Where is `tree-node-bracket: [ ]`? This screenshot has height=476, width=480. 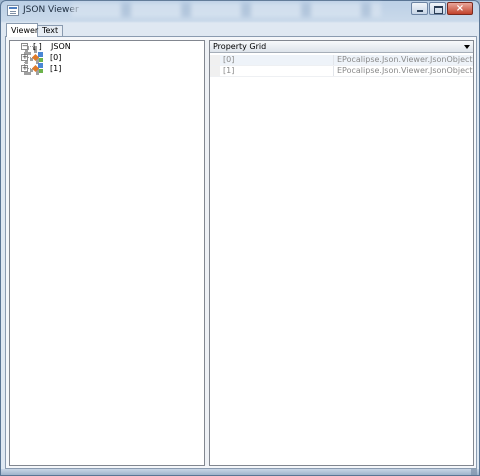
tree-node-bracket: [ ] is located at coordinates (37, 46).